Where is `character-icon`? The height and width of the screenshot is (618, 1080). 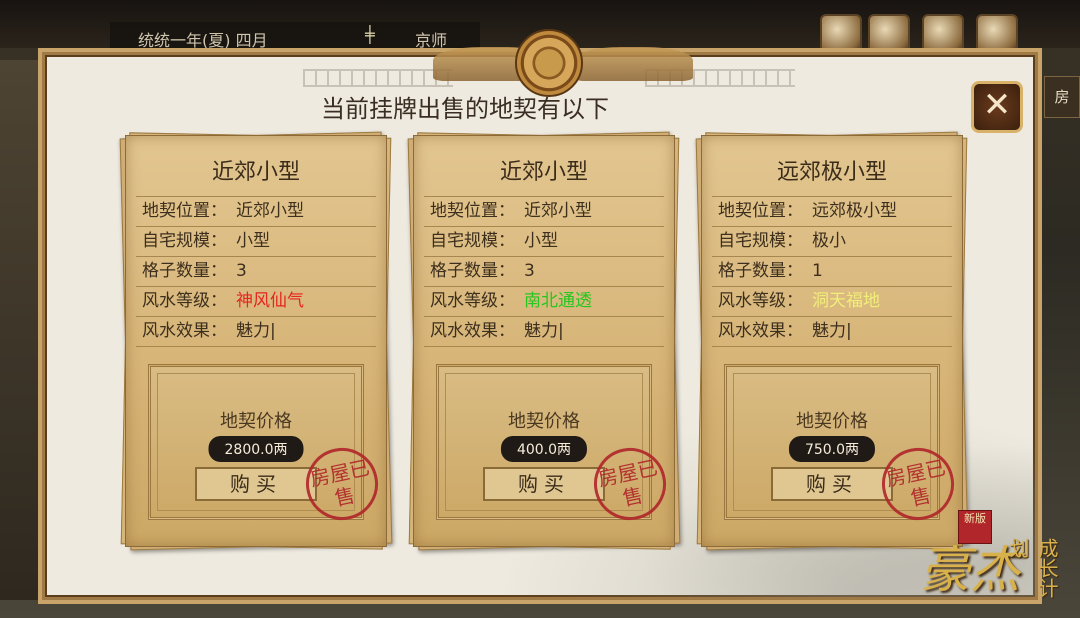
character-icon is located at coordinates (943, 35).